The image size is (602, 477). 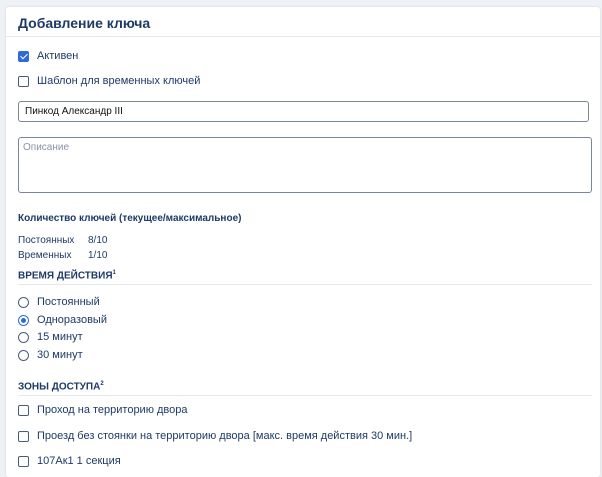 I want to click on validity-option: 15 минут, so click(x=50, y=337).